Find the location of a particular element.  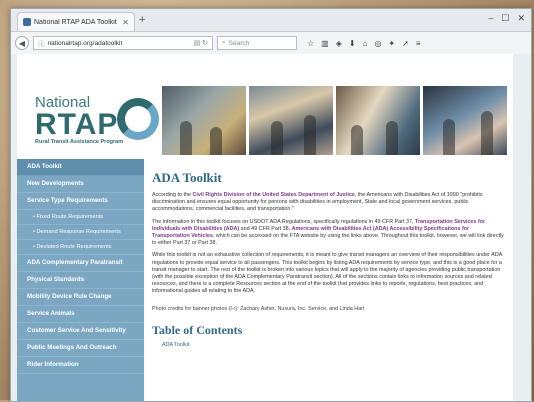

sidebar-item-rider-information: Rider Information is located at coordinates (80, 365).